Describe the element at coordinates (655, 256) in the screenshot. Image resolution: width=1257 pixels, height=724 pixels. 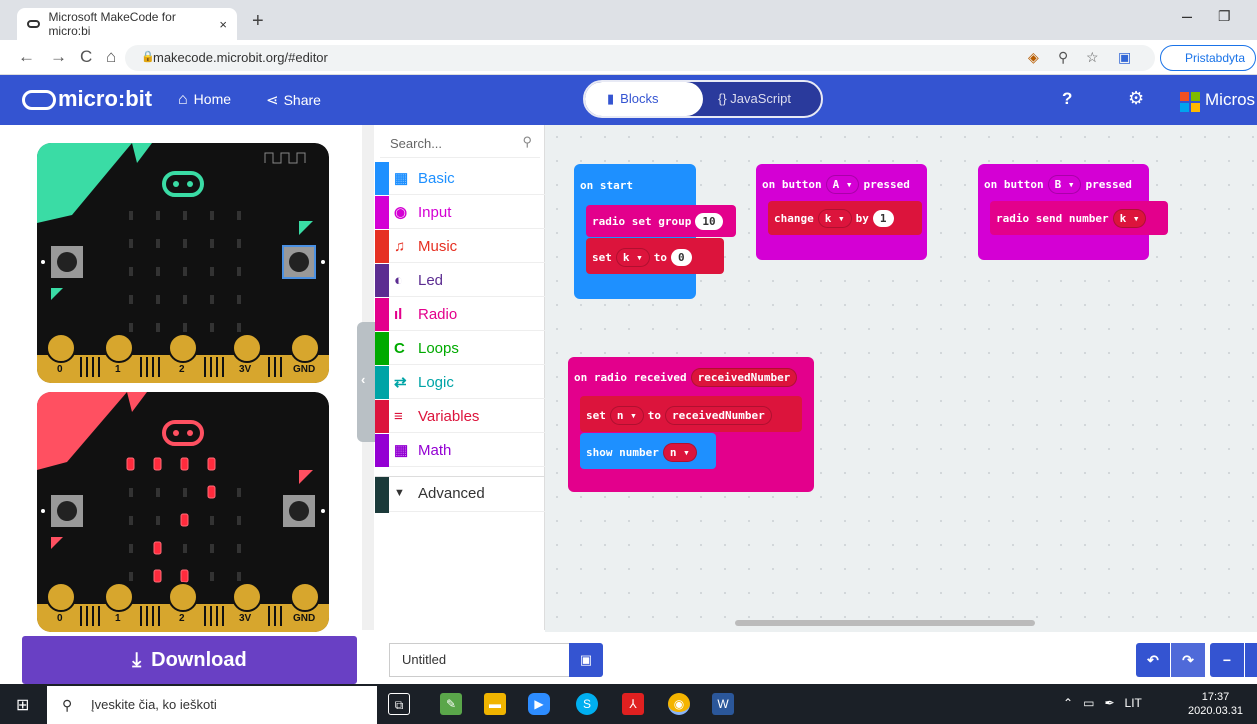
I see `set-k-block: set k ▾ to 0` at that location.